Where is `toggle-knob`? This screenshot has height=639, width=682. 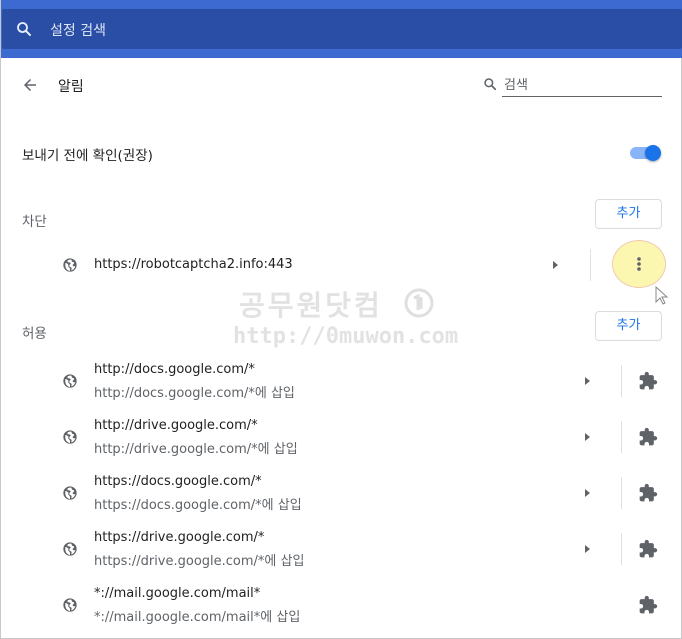 toggle-knob is located at coordinates (653, 153).